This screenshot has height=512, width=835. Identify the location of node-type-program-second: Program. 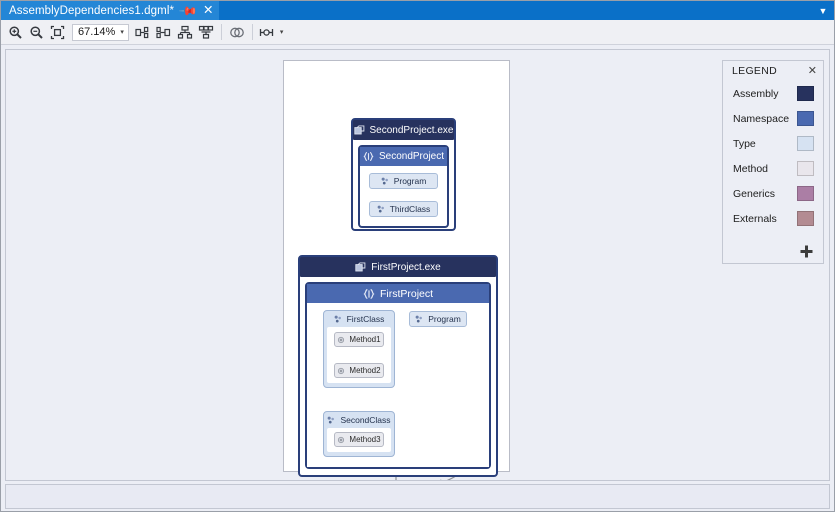
(403, 181).